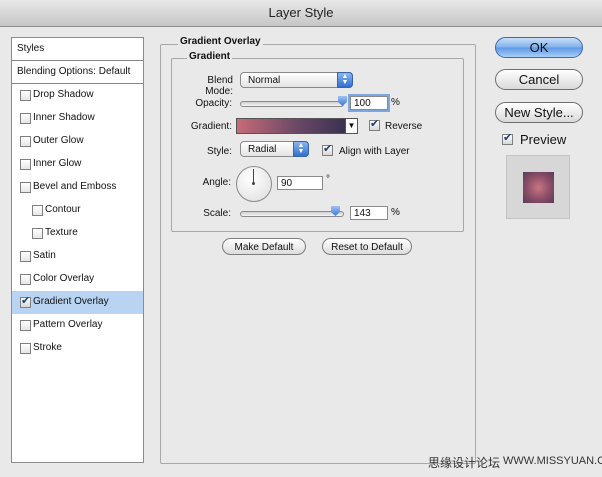 This screenshot has width=602, height=477. I want to click on style-item-label: Drop Shadow, so click(63, 94).